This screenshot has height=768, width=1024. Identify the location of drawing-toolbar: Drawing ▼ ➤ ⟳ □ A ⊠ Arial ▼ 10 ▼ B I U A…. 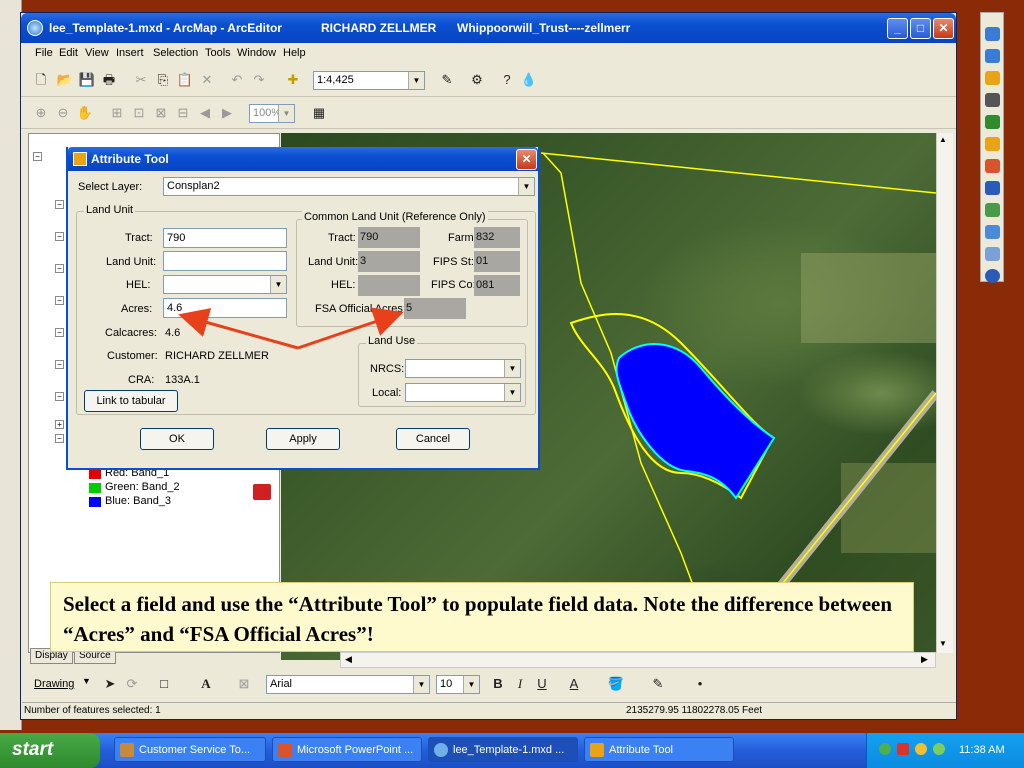
(489, 684).